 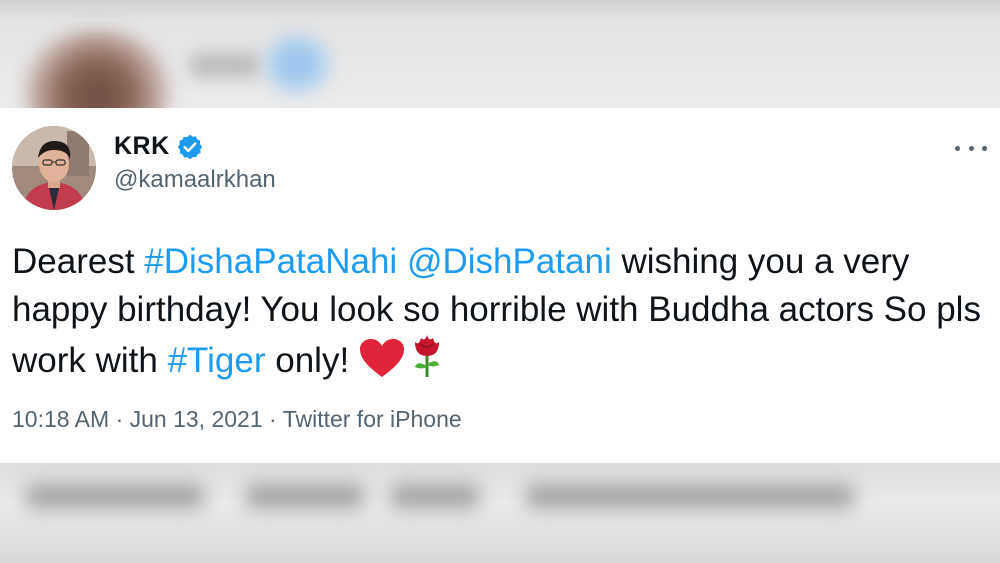 What do you see at coordinates (297, 64) in the screenshot?
I see `blurred-verified-icon` at bounding box center [297, 64].